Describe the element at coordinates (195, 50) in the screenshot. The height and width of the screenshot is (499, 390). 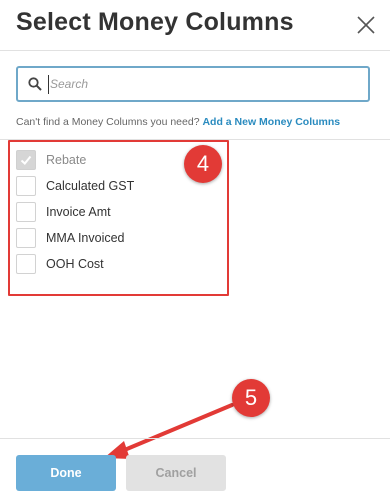
I see `header-divider` at that location.